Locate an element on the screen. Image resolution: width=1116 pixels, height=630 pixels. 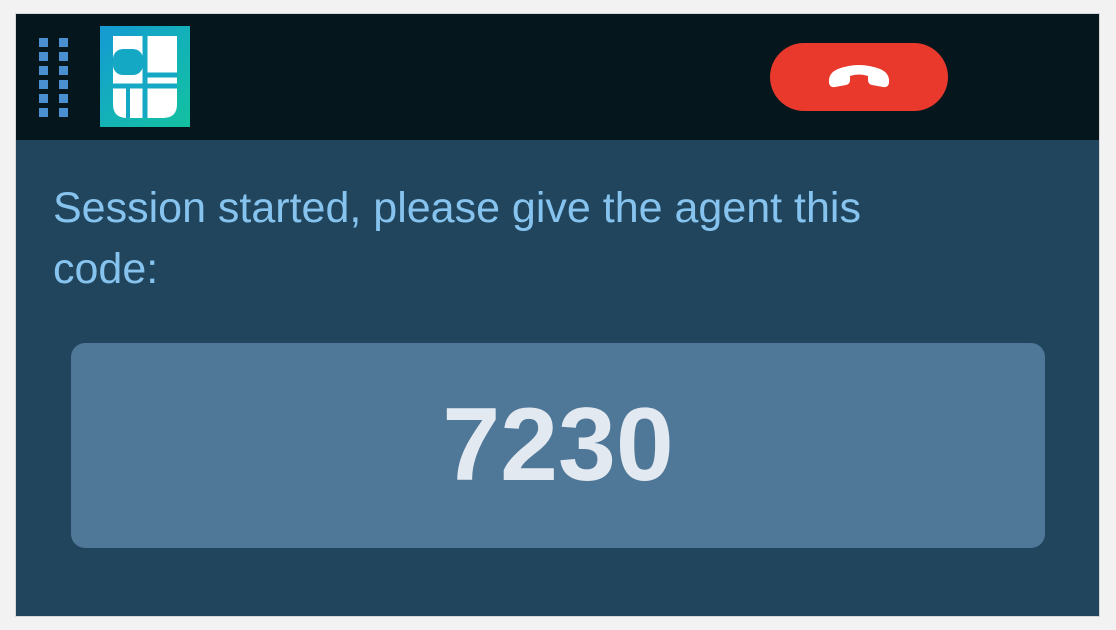
phone-hangup-icon is located at coordinates (859, 76).